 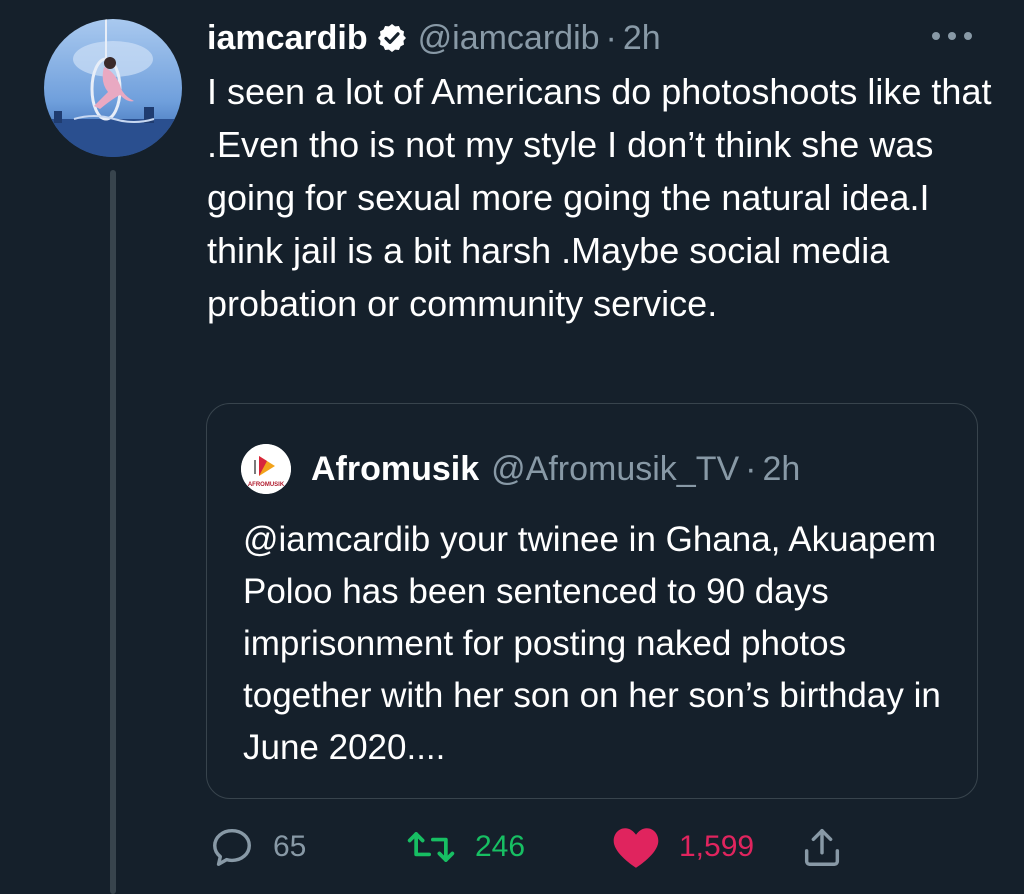 What do you see at coordinates (952, 36) in the screenshot?
I see `more-horizontal-icon` at bounding box center [952, 36].